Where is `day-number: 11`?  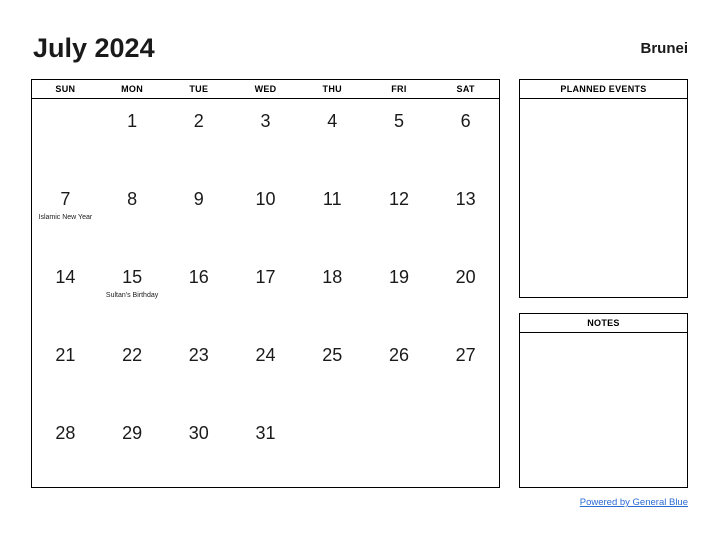
day-number: 11 is located at coordinates (332, 199).